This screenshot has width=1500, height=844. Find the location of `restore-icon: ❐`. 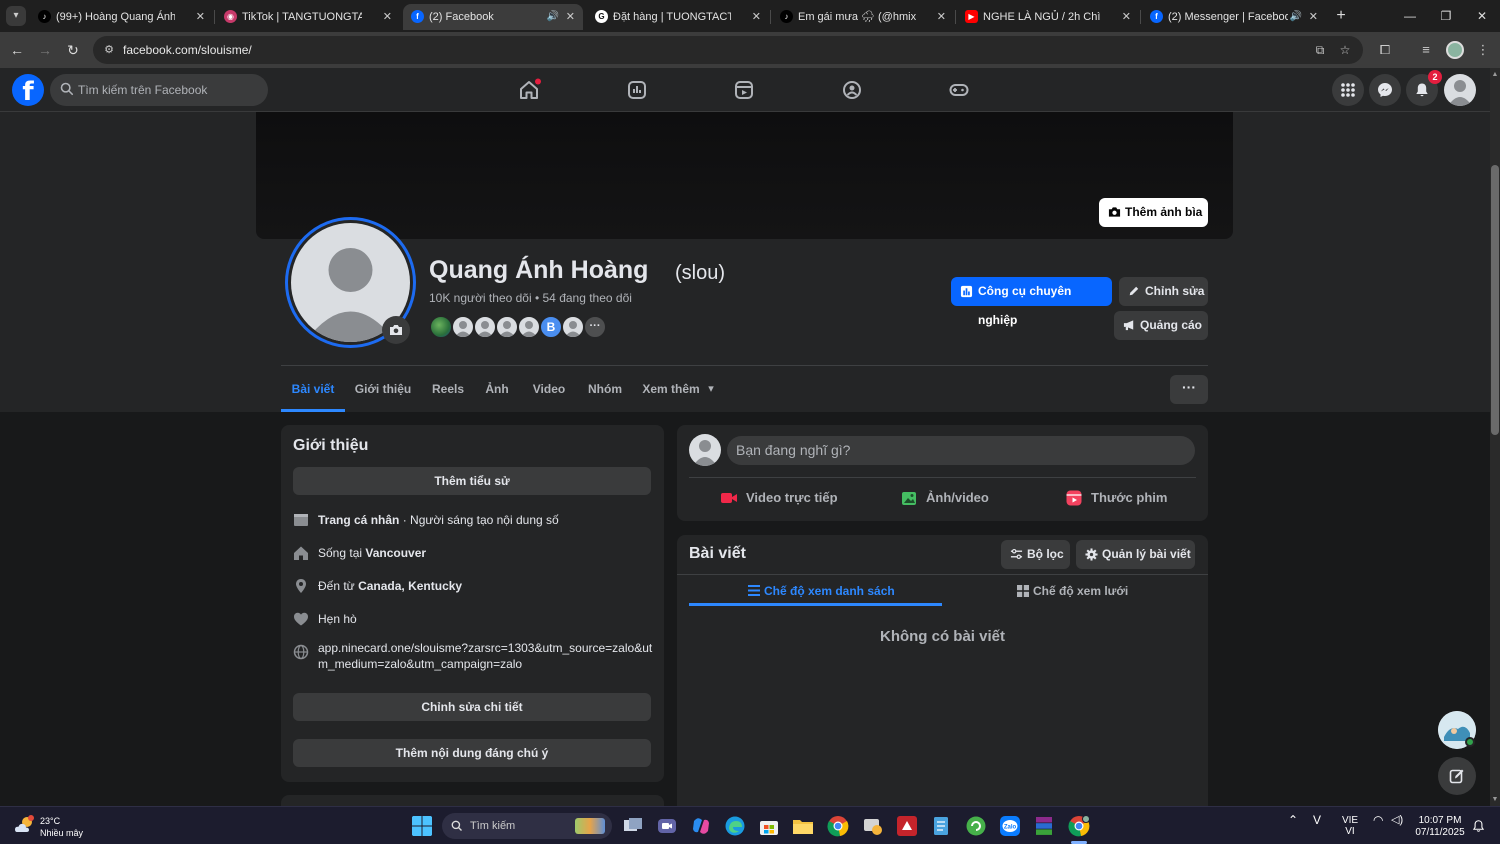

restore-icon: ❐ is located at coordinates (1446, 16).